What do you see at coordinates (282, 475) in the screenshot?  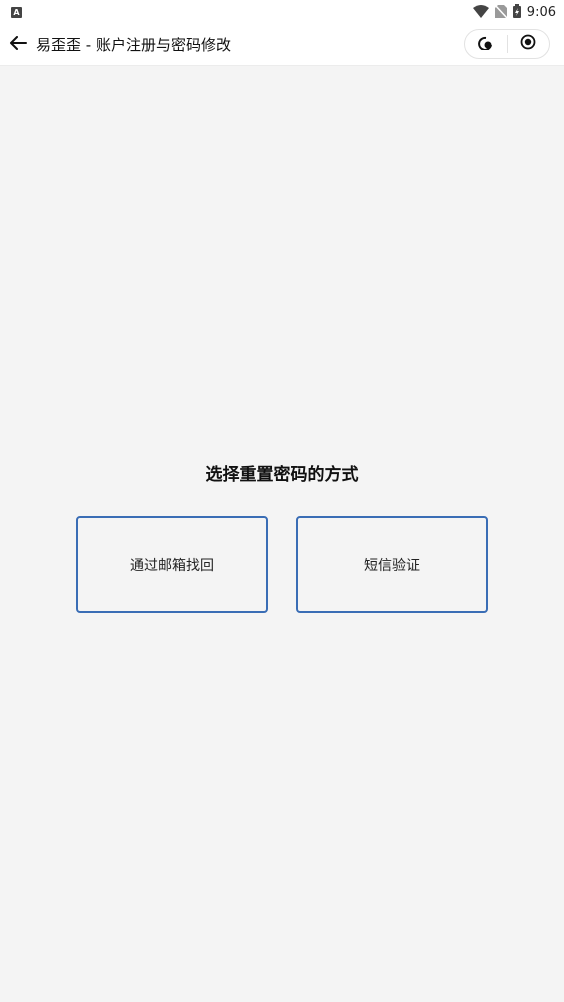 I see `reset-method-heading: 选择重置密码的方式` at bounding box center [282, 475].